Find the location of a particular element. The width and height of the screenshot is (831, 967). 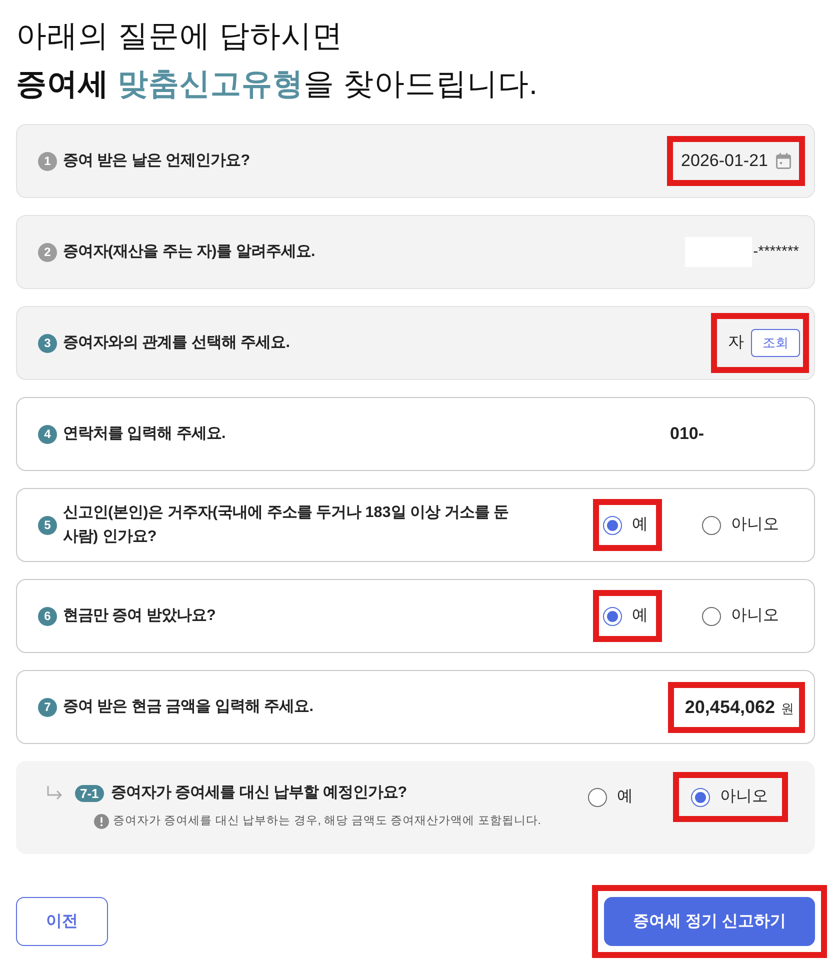

lookup-button: 조회 is located at coordinates (775, 343).